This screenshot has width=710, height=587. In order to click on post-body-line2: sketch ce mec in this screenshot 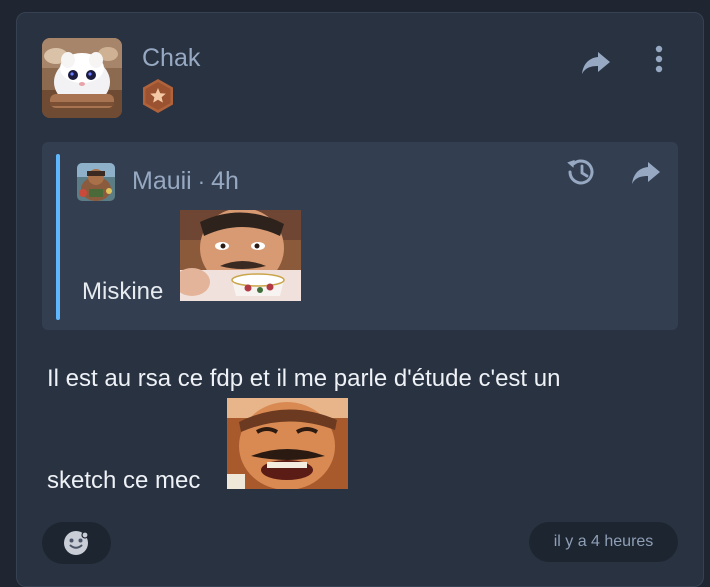, I will do `click(124, 480)`.